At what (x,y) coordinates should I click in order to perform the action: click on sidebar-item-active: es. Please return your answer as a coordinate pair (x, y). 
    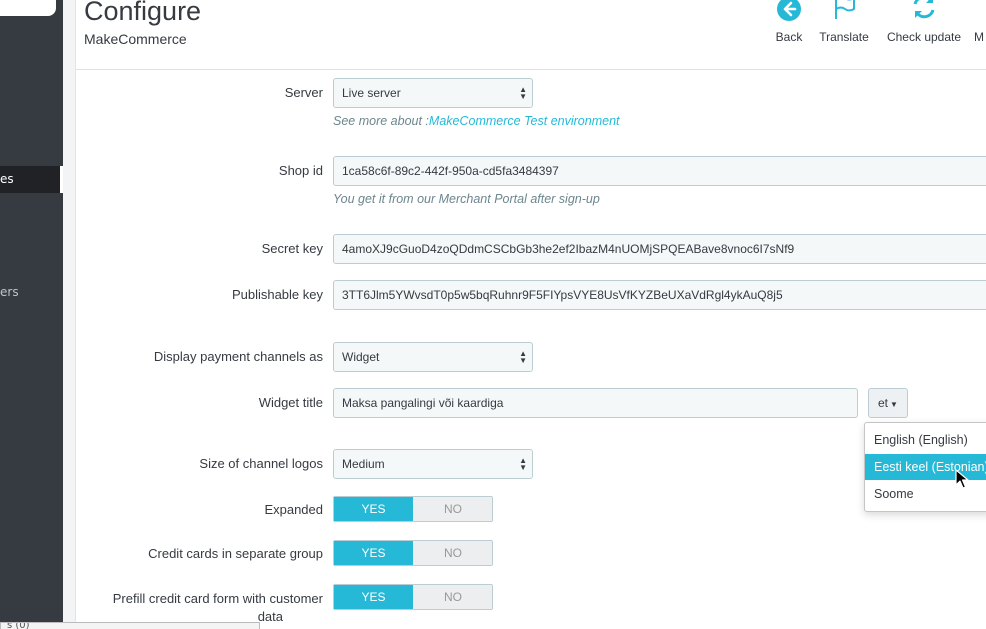
    Looking at the image, I should click on (31, 179).